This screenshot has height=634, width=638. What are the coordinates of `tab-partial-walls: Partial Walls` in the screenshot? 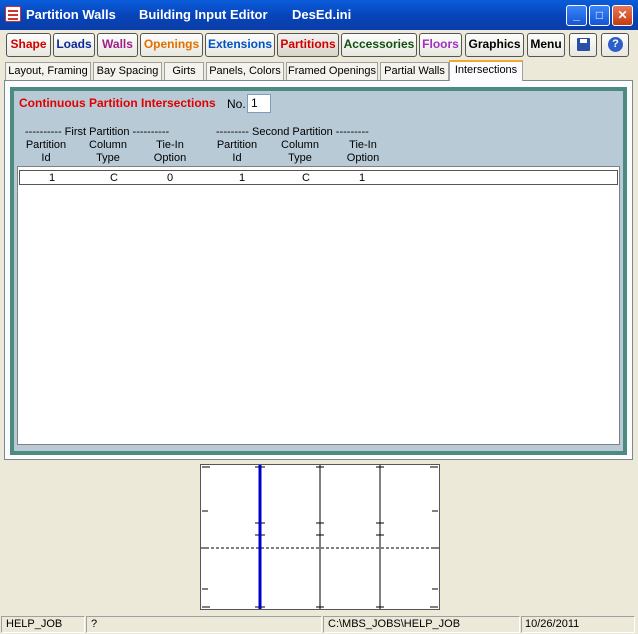 It's located at (414, 71).